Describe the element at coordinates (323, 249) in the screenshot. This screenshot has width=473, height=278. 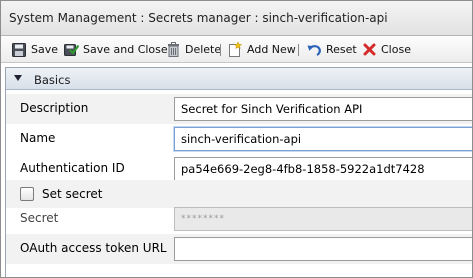
I see `oauth-url-input` at that location.